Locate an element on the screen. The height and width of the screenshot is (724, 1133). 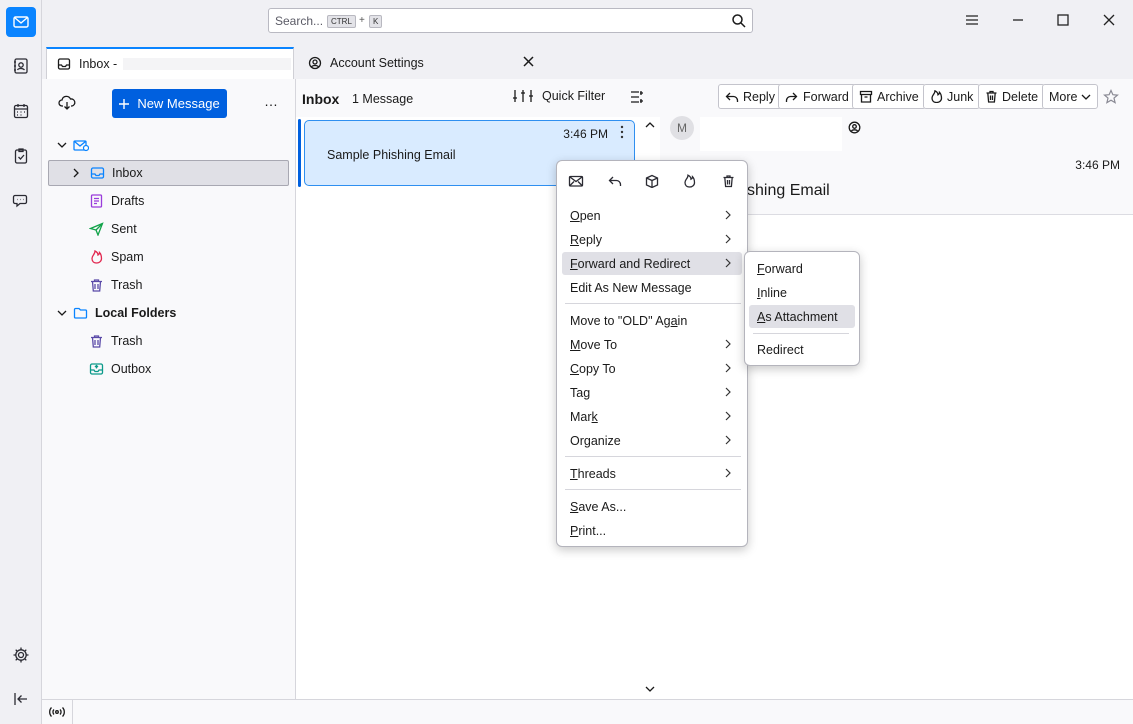
folder-outbox: Outbox is located at coordinates (168, 369).